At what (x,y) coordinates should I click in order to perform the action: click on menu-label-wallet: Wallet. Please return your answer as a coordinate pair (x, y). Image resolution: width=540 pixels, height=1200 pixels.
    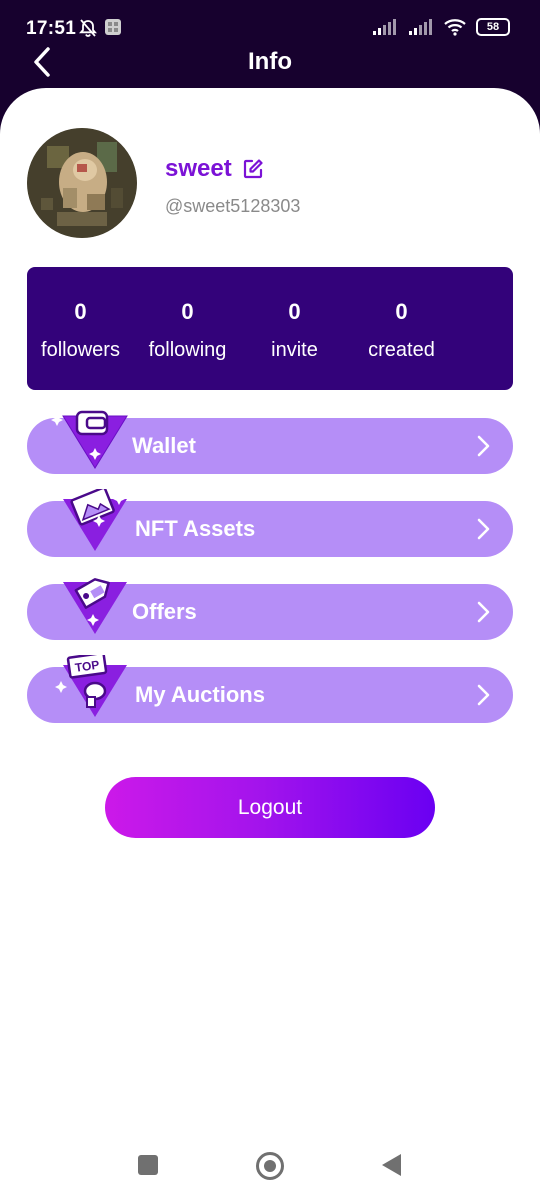
    Looking at the image, I should click on (164, 445).